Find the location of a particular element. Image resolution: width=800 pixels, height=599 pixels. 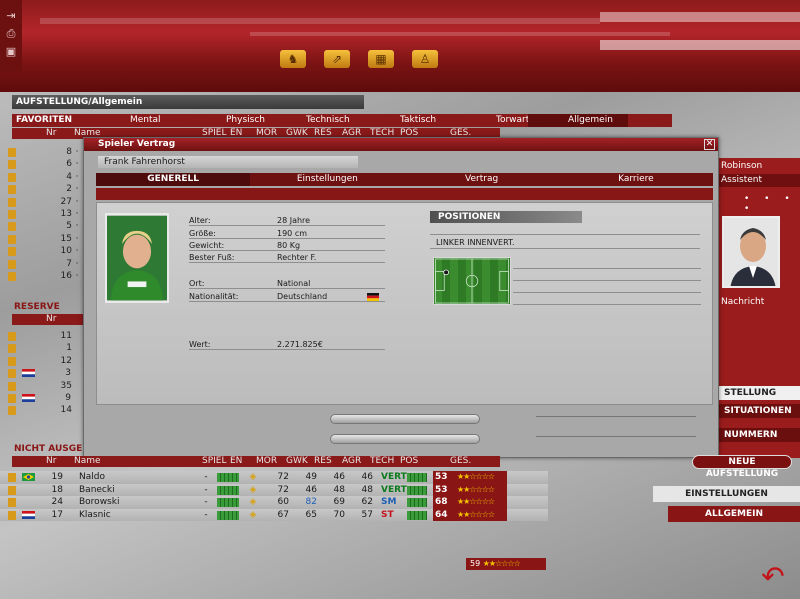

cat-technisch: Technisch is located at coordinates (303, 120).